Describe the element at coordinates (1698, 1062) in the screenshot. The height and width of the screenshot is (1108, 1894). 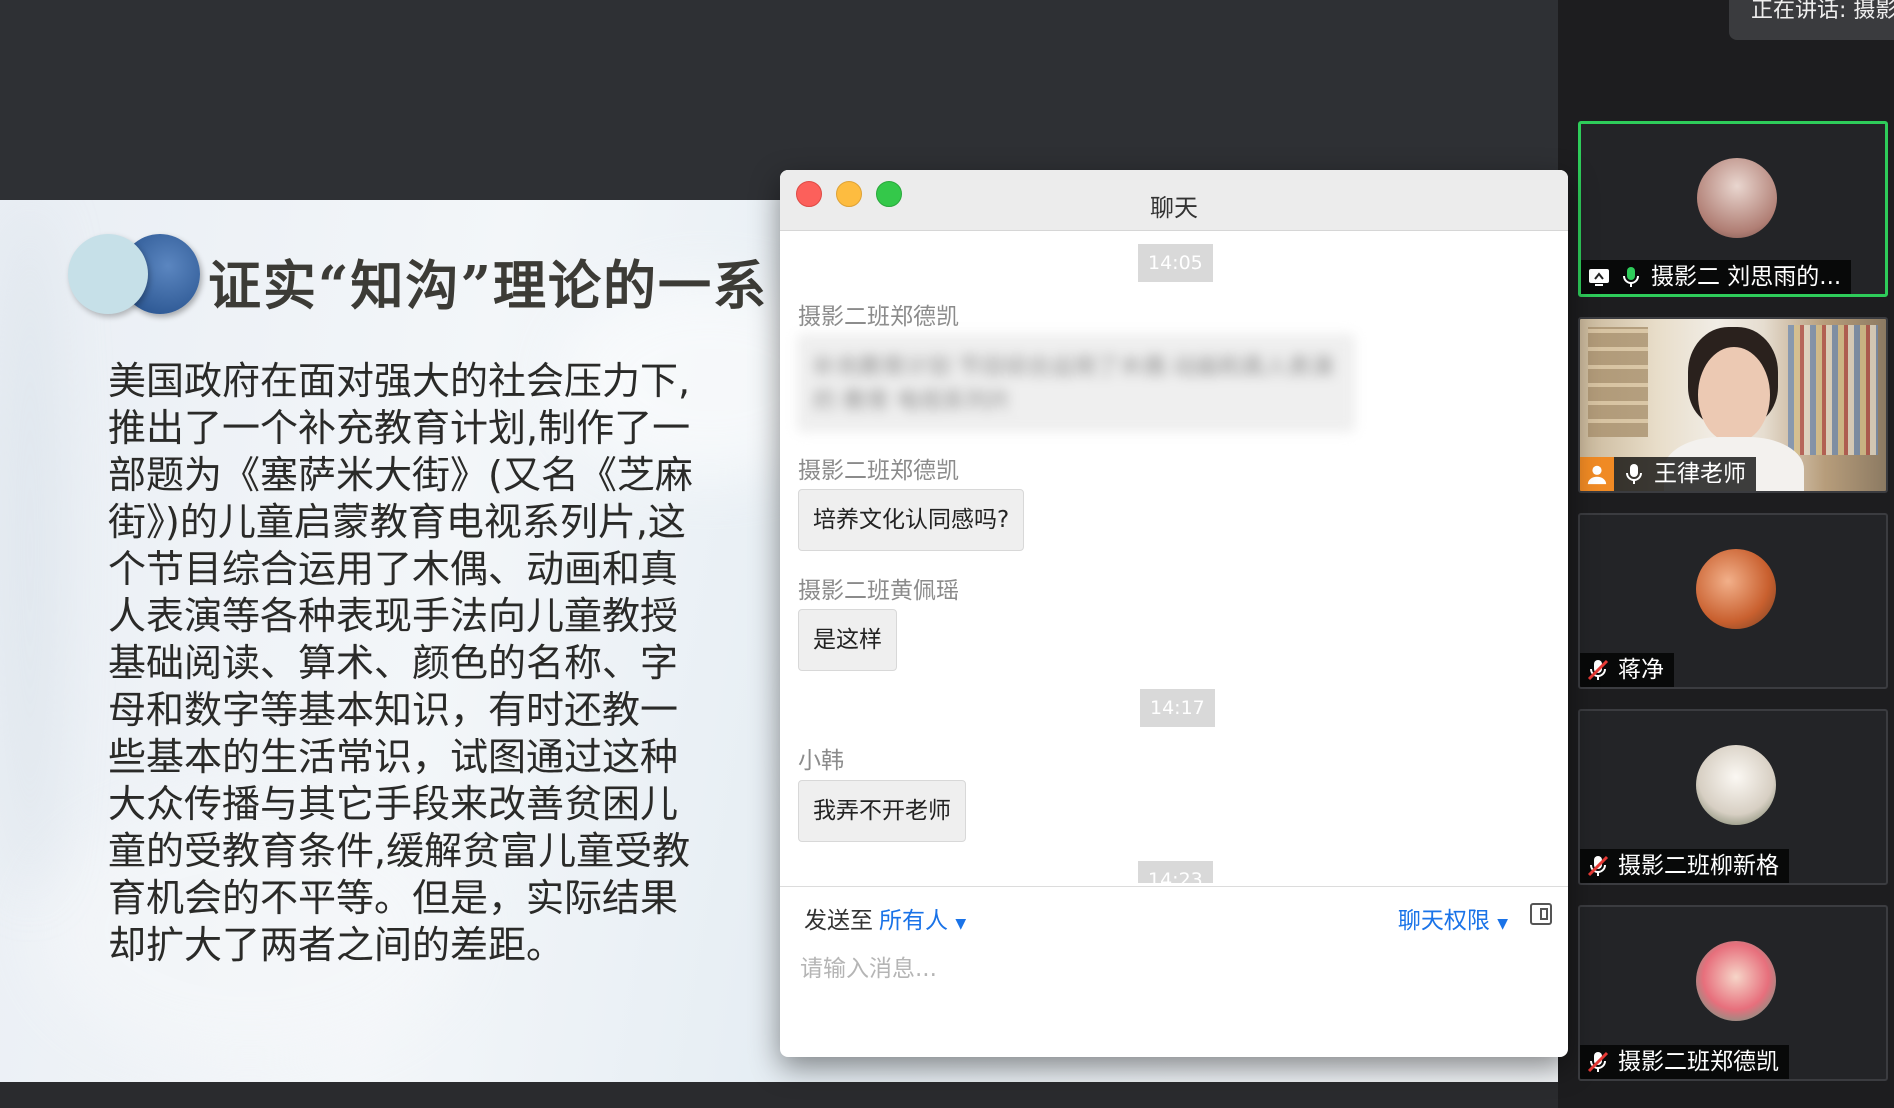
I see `participant-name: 摄影二班郑德凯` at that location.